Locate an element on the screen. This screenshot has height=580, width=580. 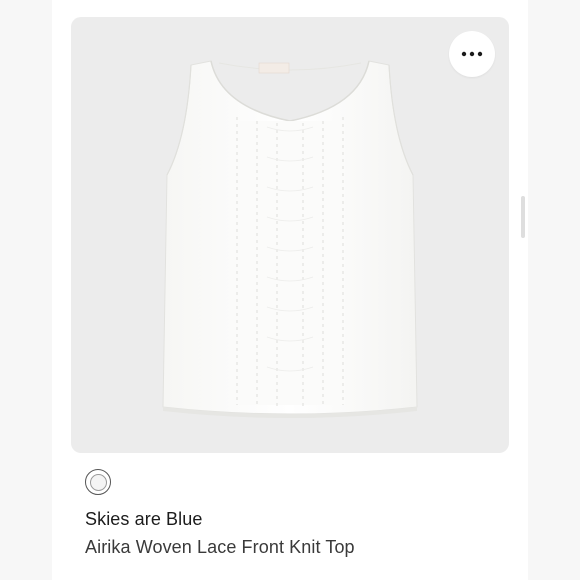
product-title: Airika Woven Lace Front Knit Top is located at coordinates (220, 547).